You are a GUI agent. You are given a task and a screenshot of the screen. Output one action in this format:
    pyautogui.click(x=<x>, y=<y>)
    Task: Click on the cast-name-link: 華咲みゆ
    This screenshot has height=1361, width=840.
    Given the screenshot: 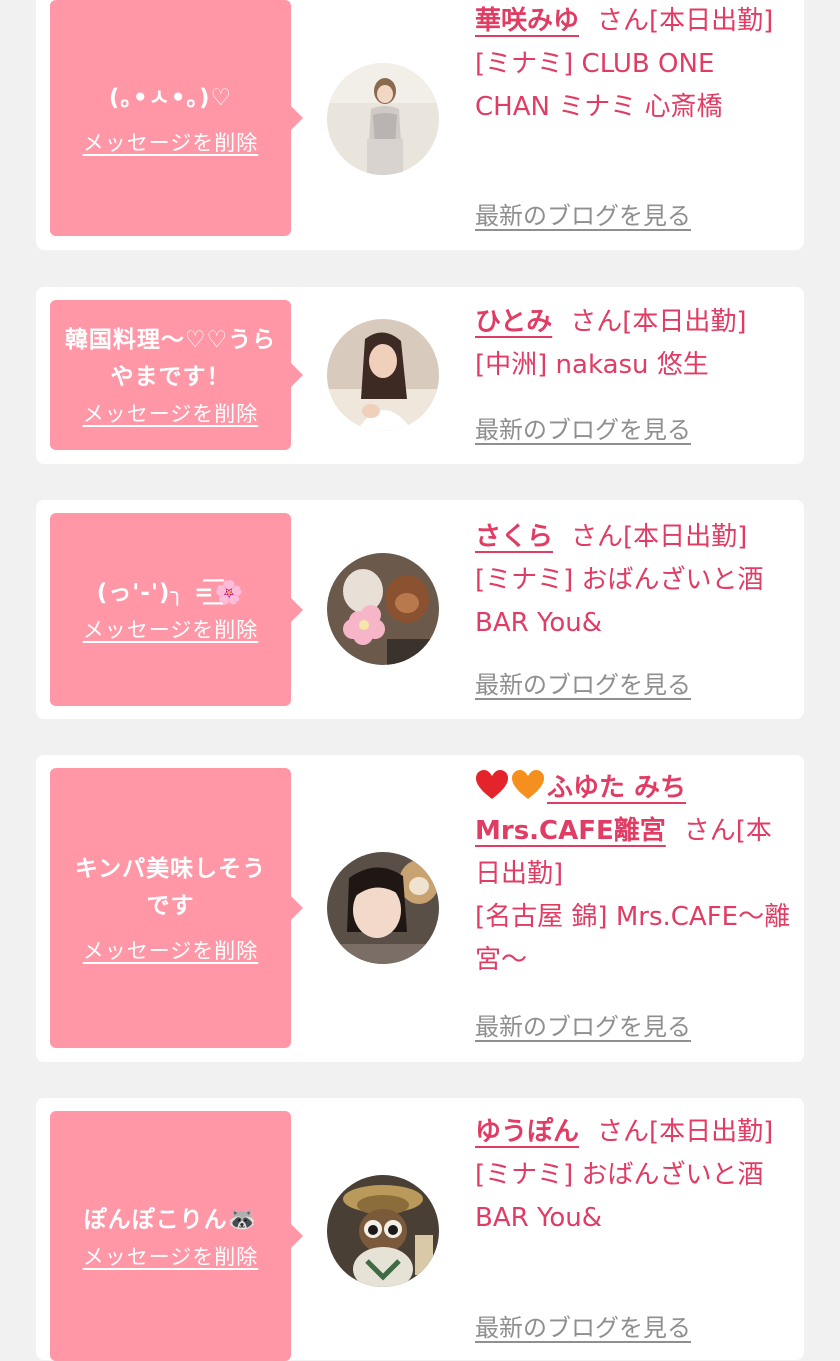 What is the action you would take?
    pyautogui.click(x=527, y=21)
    